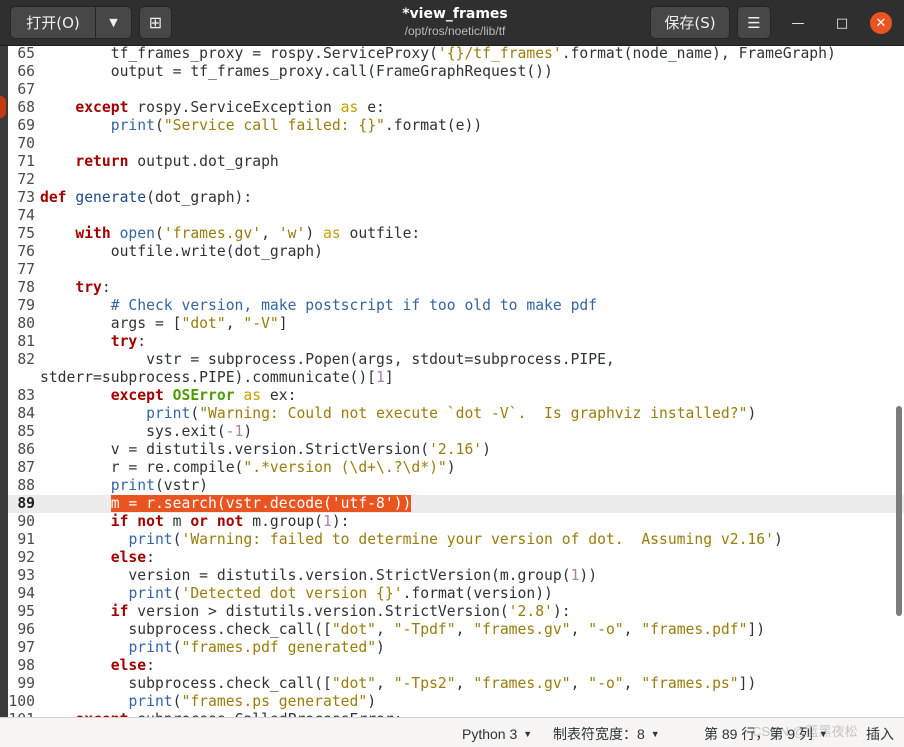 Image resolution: width=904 pixels, height=747 pixels. Describe the element at coordinates (456, 180) in the screenshot. I see `code-line: 72` at that location.